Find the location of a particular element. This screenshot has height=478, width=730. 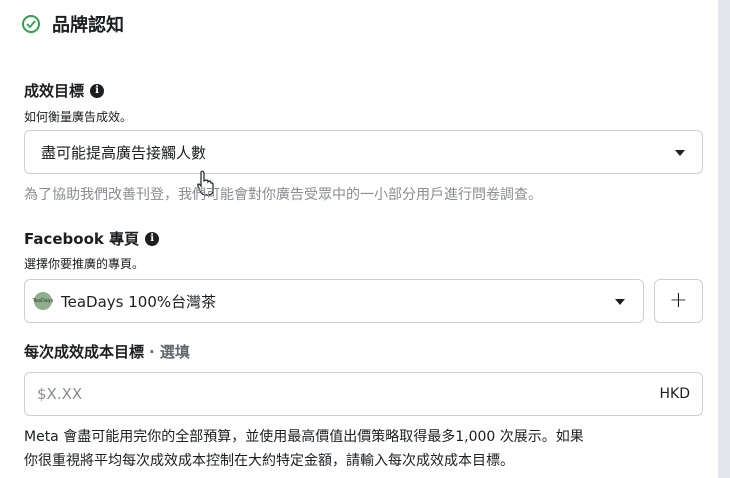

page-avatar: TeaDays is located at coordinates (43, 301).